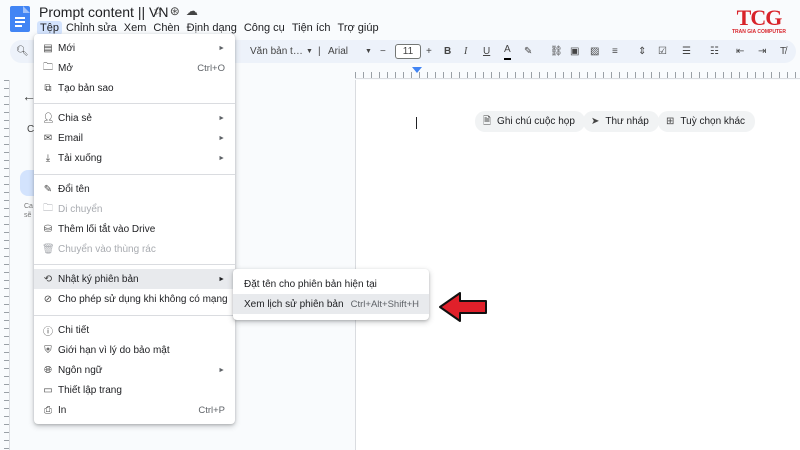 The height and width of the screenshot is (450, 800). What do you see at coordinates (740, 51) in the screenshot?
I see `indent-decrease-icon: ⇤` at bounding box center [740, 51].